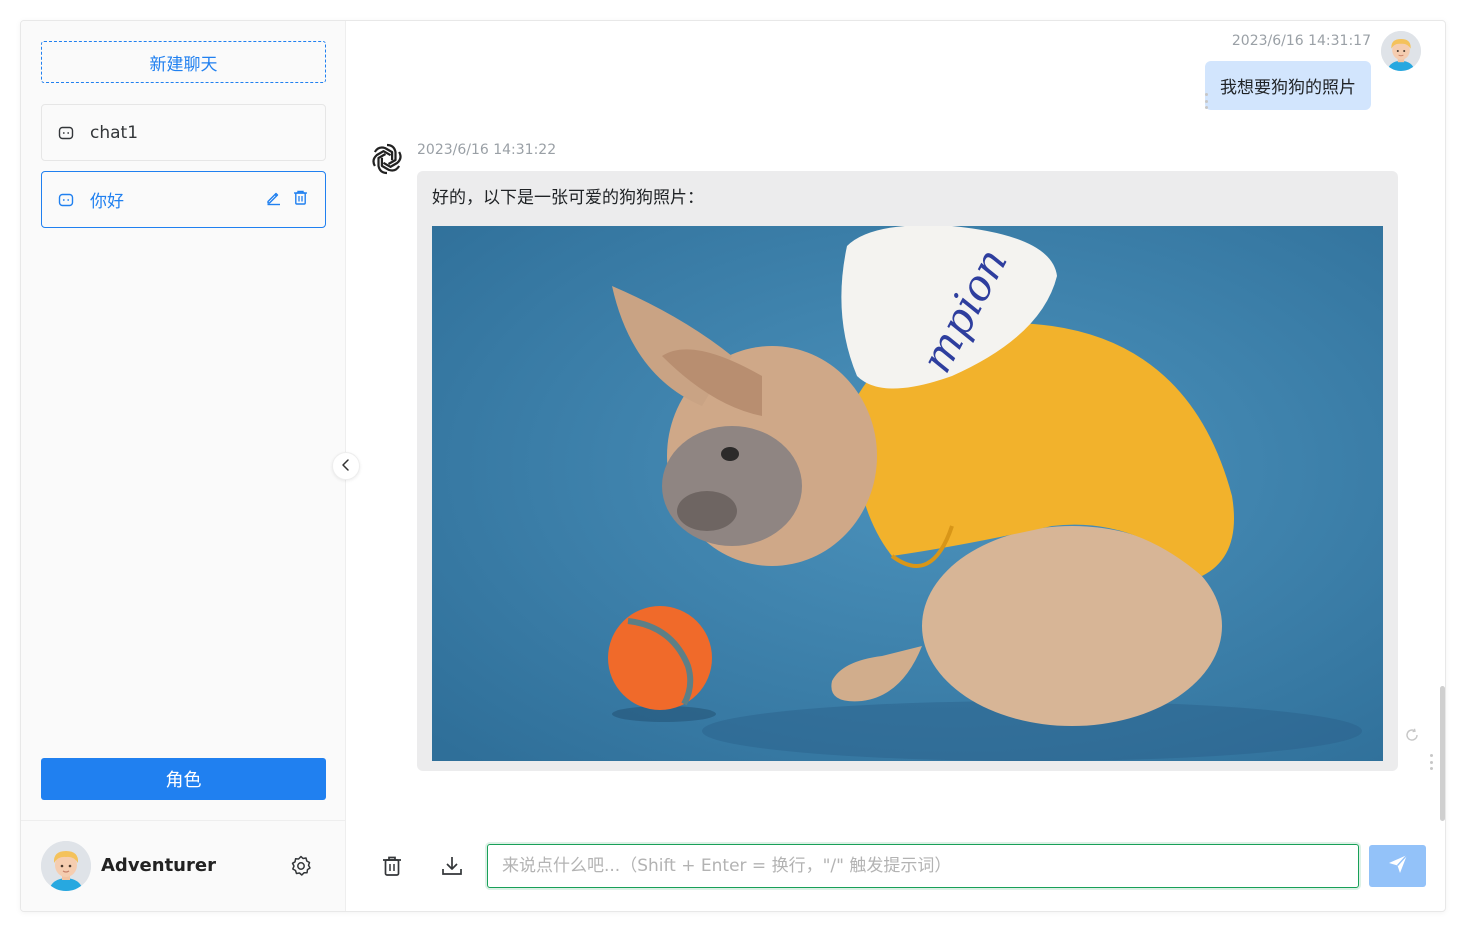 This screenshot has height=932, width=1466. What do you see at coordinates (183, 779) in the screenshot?
I see `role-button: 角色` at bounding box center [183, 779].